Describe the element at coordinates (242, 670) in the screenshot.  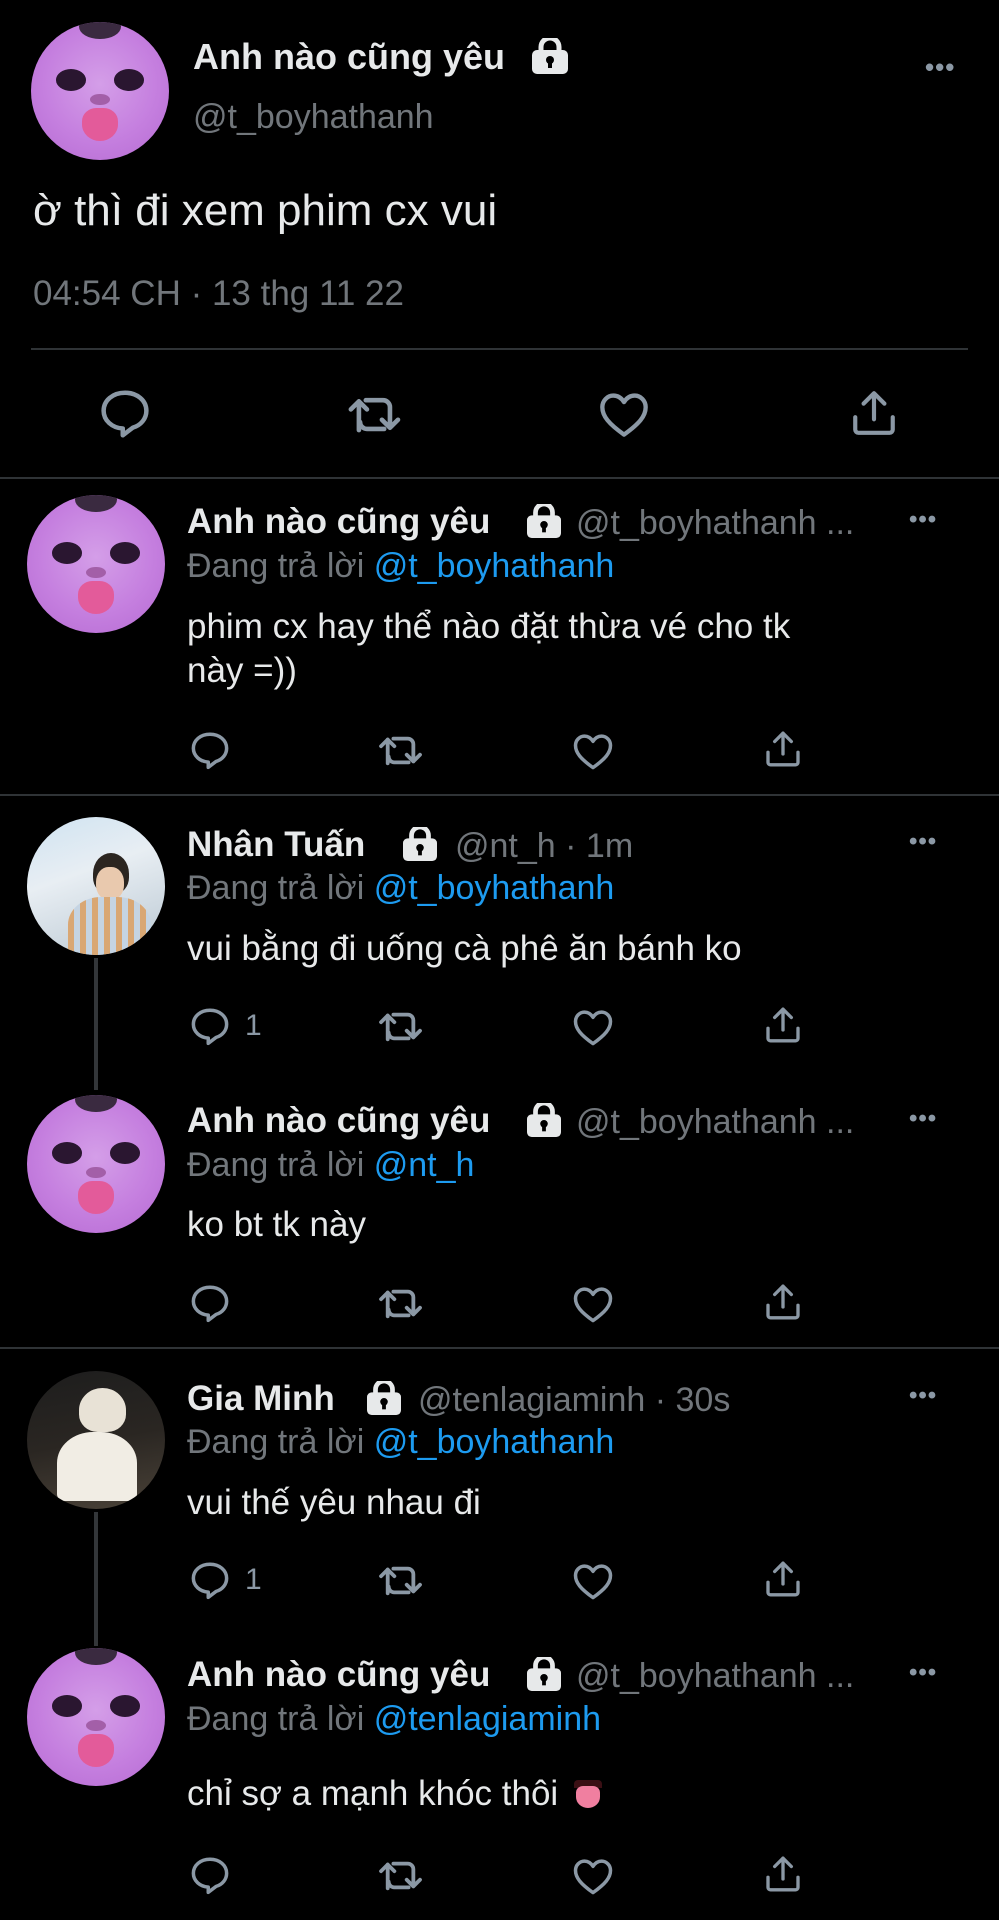
I see `reply-text-continued: này =))` at that location.